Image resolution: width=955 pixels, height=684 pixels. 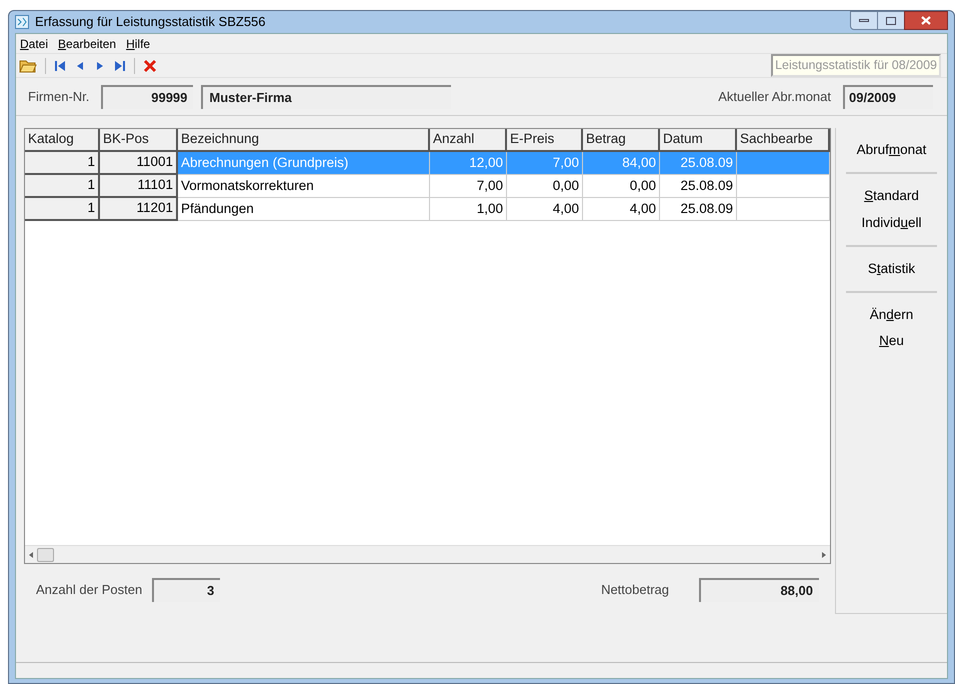 I want to click on app-icon, so click(x=22, y=22).